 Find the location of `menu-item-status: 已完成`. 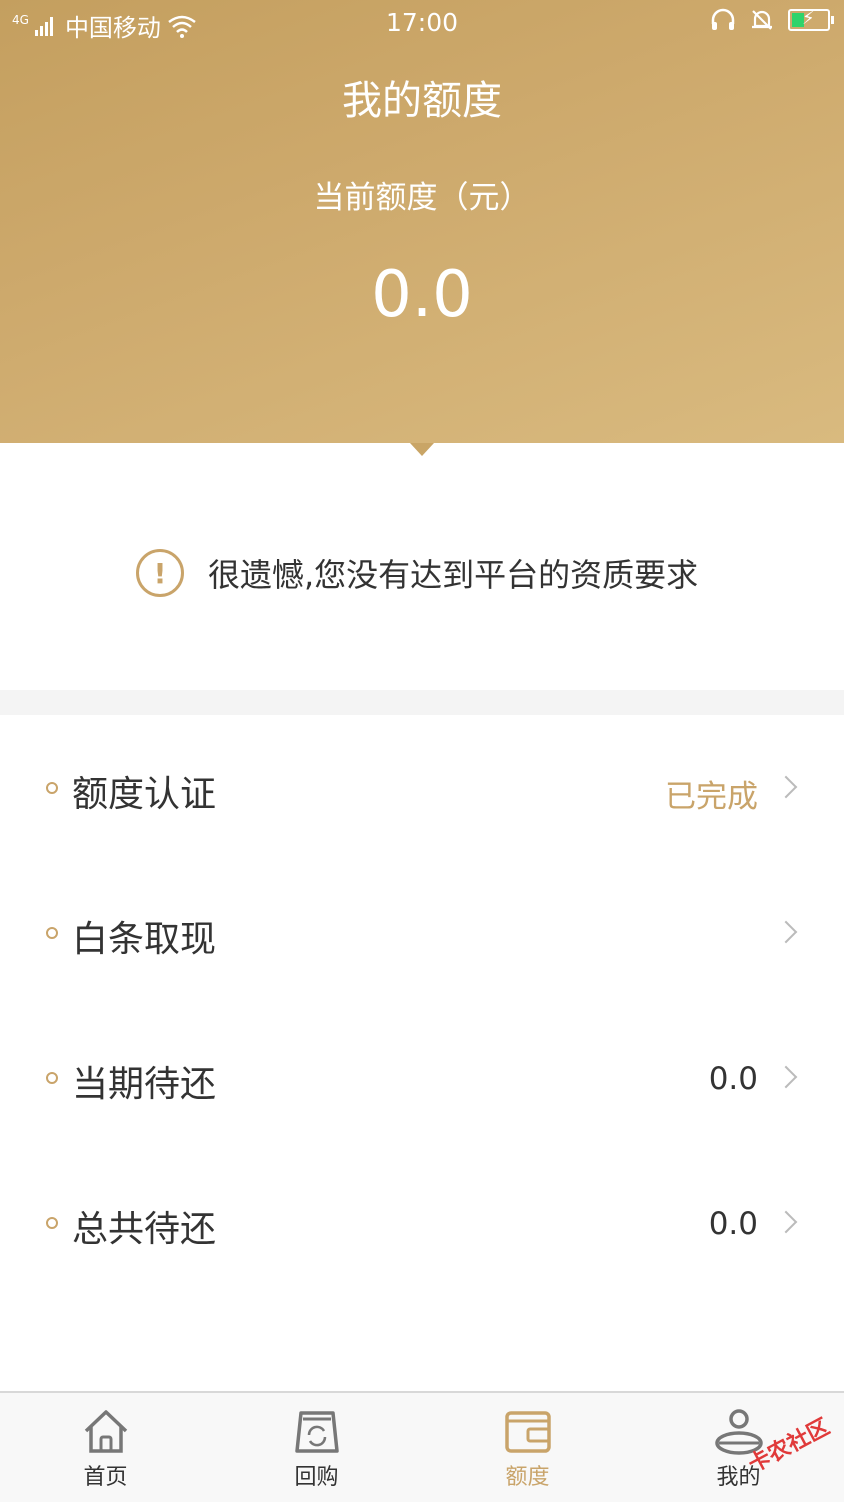

menu-item-status: 已完成 is located at coordinates (711, 797).